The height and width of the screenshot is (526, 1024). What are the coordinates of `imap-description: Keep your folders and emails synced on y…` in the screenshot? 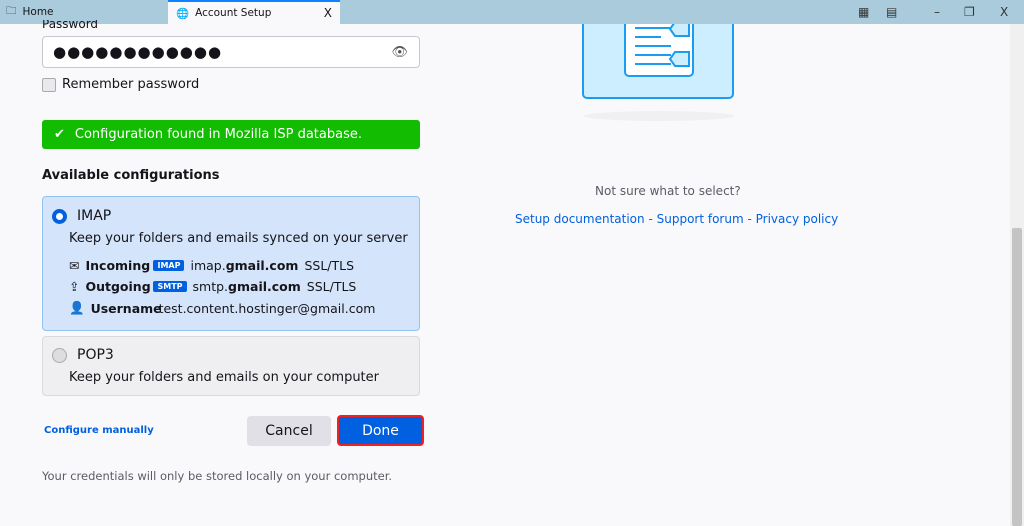 It's located at (238, 238).